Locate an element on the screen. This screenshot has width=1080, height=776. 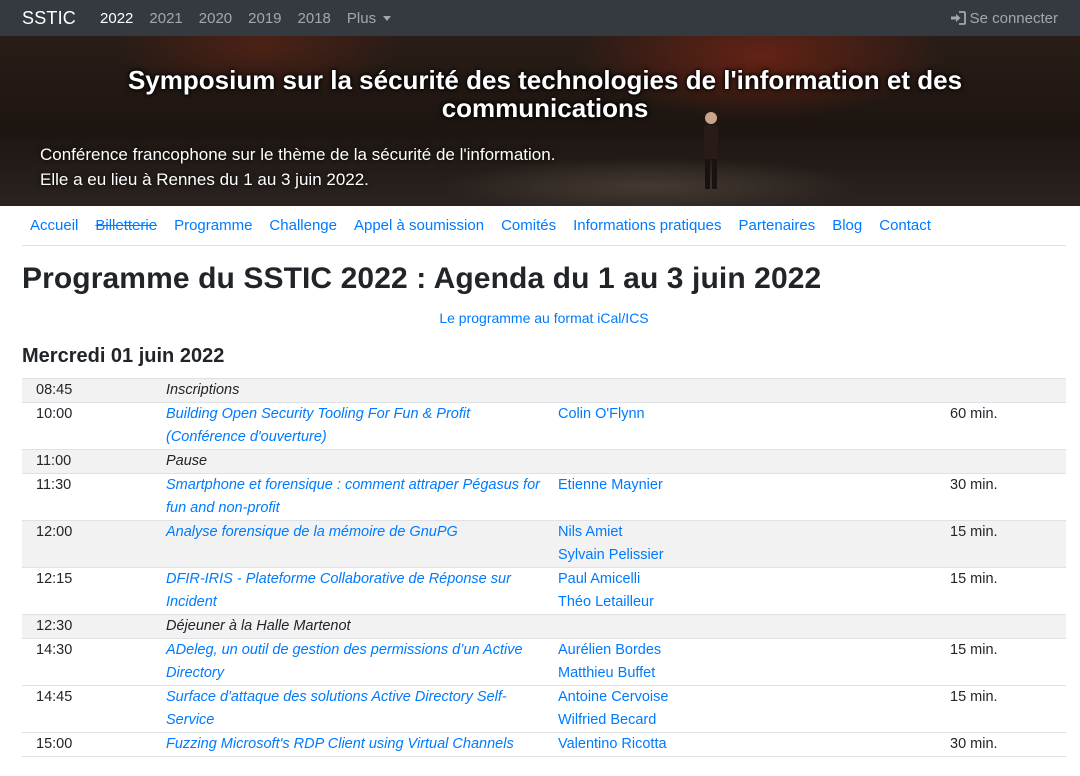
year-link-2018: 2018 is located at coordinates (314, 18).